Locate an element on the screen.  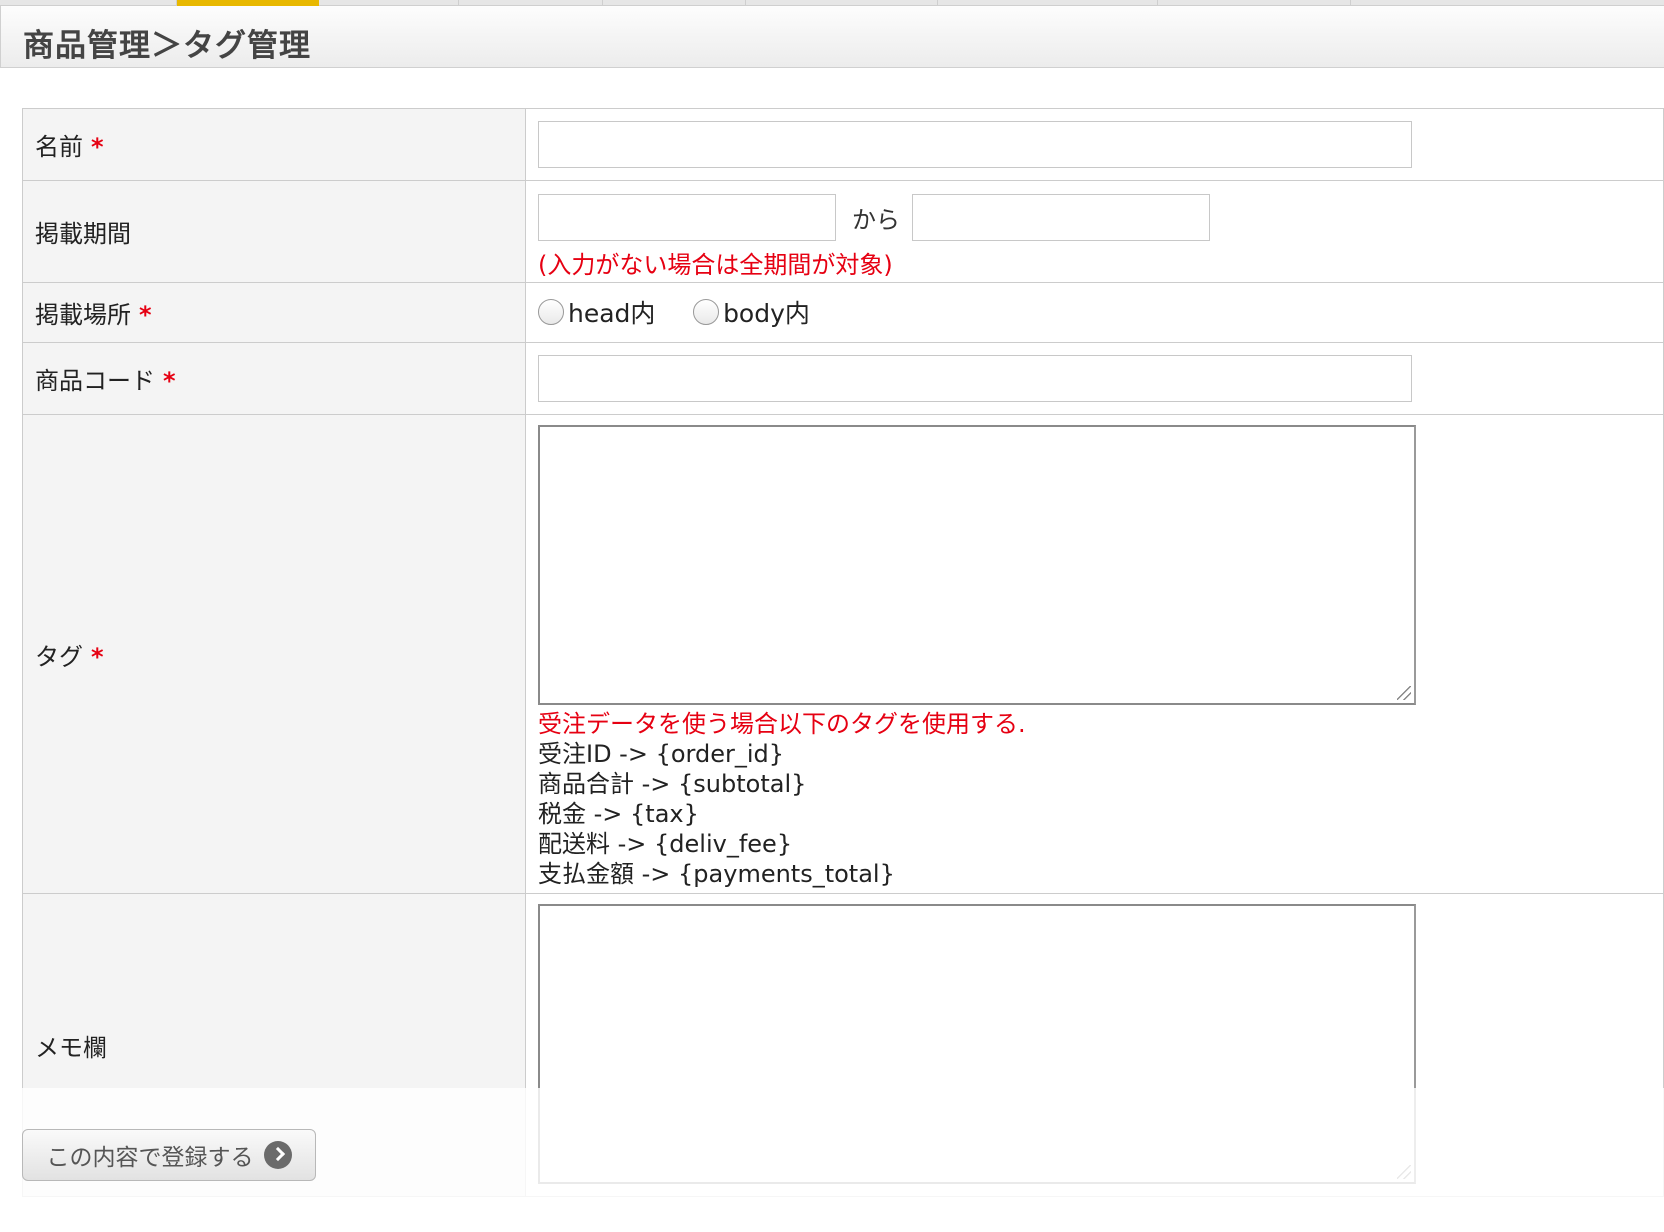
period-separator: から is located at coordinates (876, 219).